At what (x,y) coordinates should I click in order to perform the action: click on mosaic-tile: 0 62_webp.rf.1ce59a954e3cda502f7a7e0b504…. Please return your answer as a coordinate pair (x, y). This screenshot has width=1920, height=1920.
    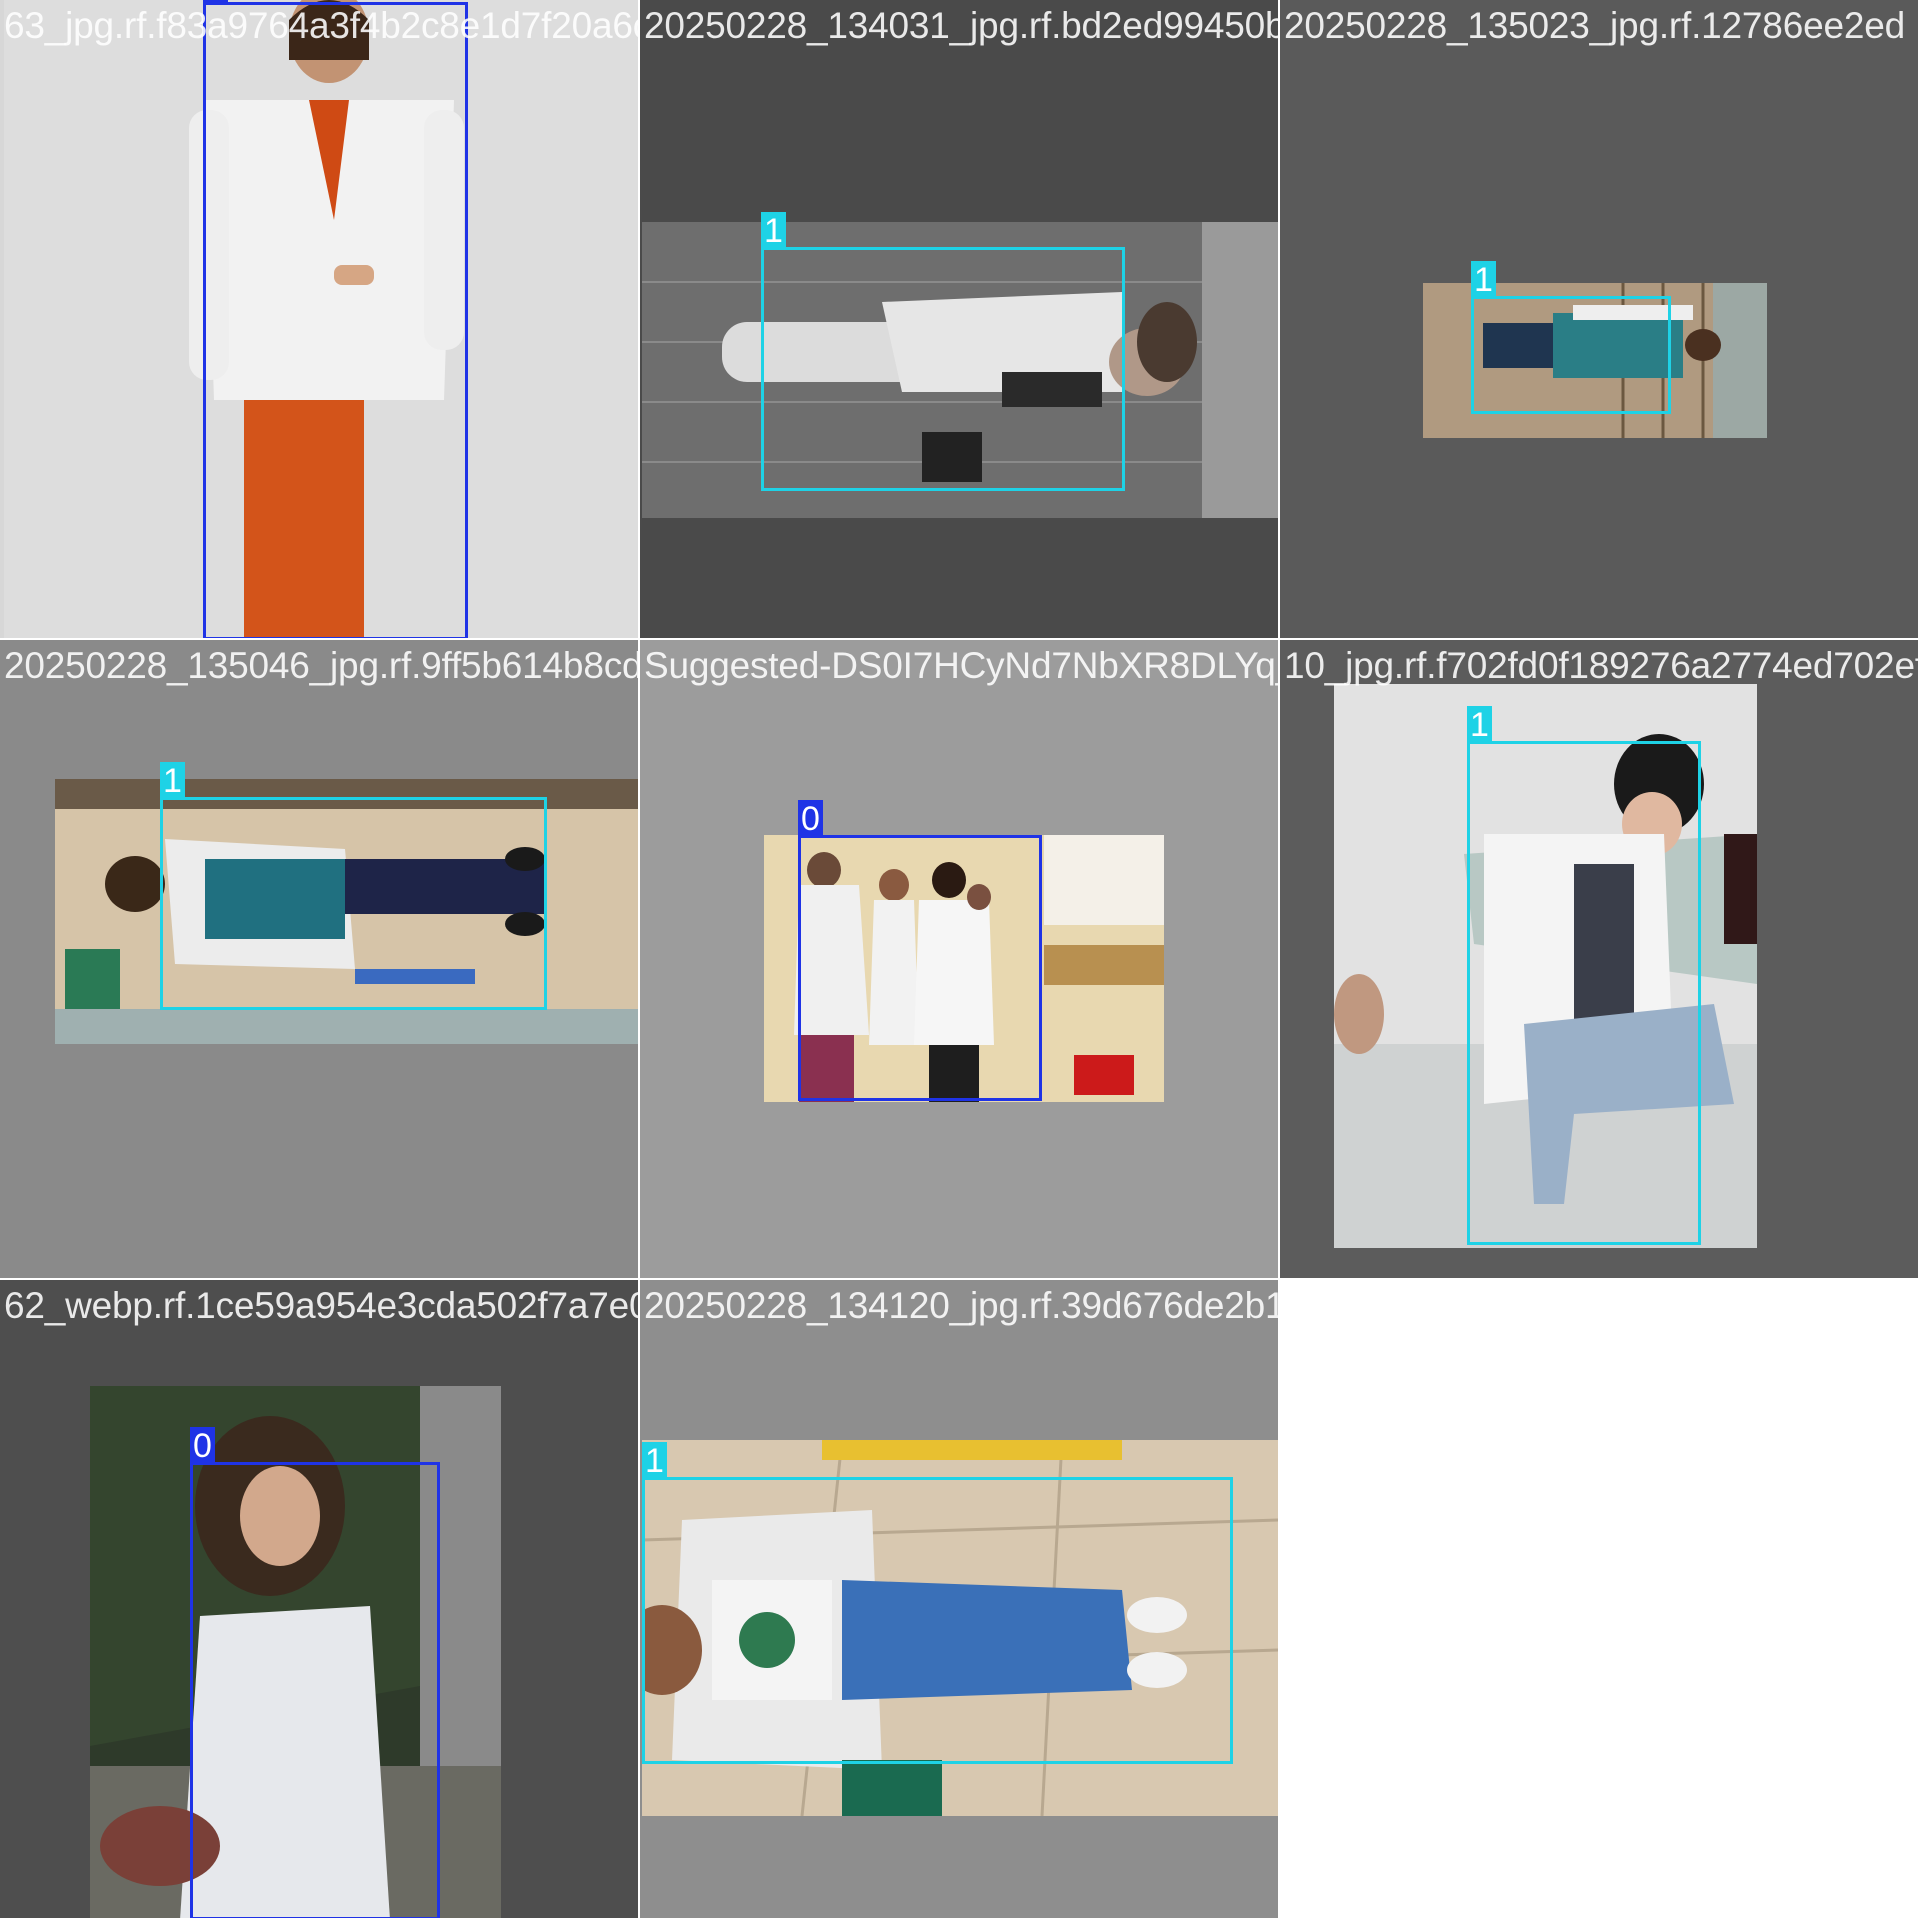
    Looking at the image, I should click on (320, 1600).